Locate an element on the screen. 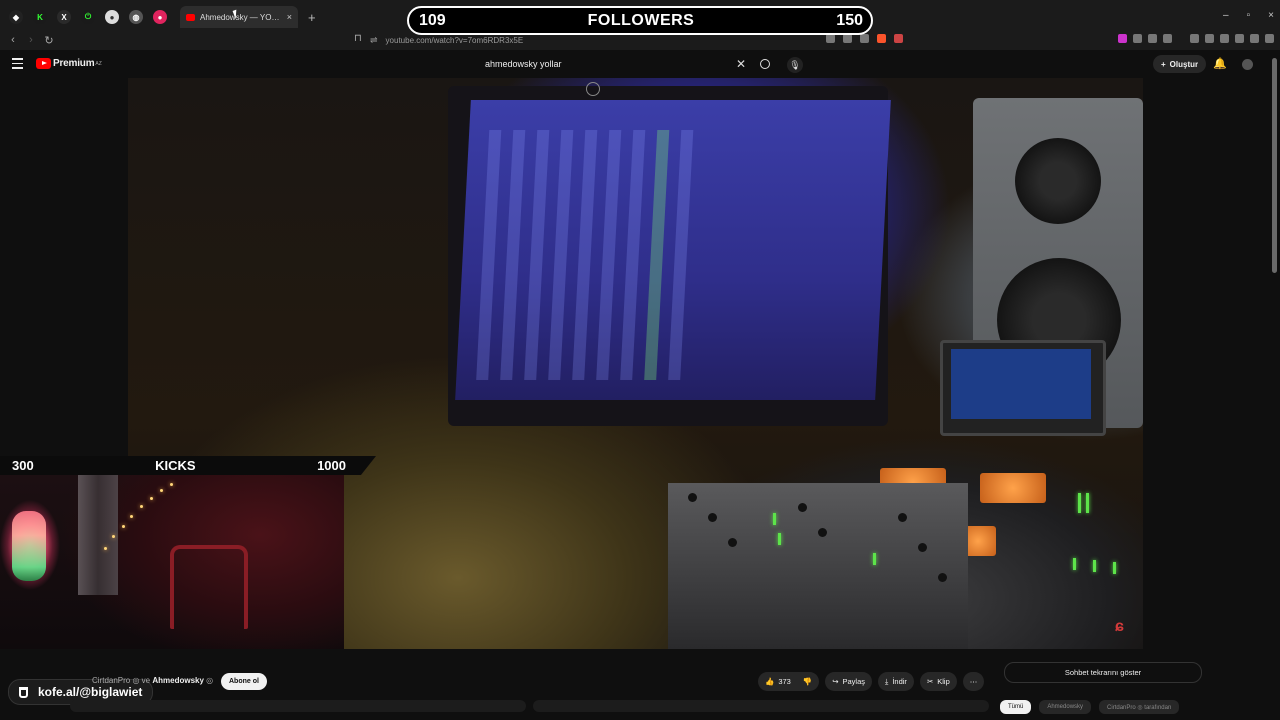 Image resolution: width=1280 pixels, height=720 pixels. video-scene-vu-meter is located at coordinates (1013, 488).